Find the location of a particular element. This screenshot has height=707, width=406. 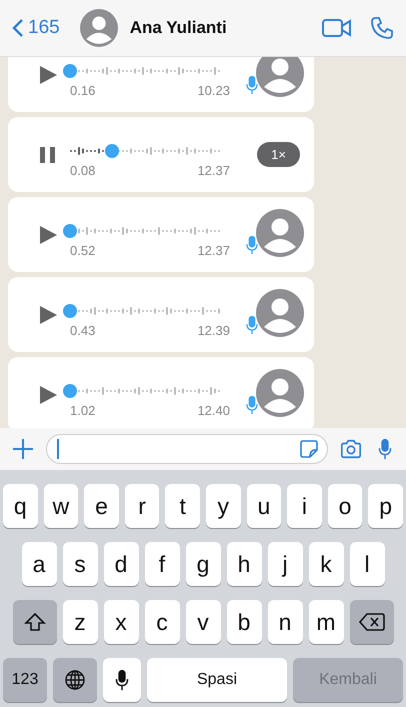

key: u is located at coordinates (264, 506).